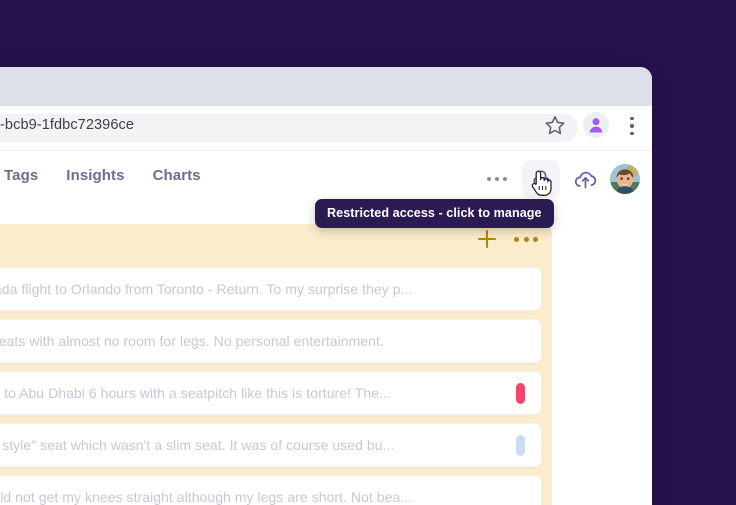 This screenshot has width=736, height=505. I want to click on app-nav-tabs: Tags Insights Charts, so click(102, 175).